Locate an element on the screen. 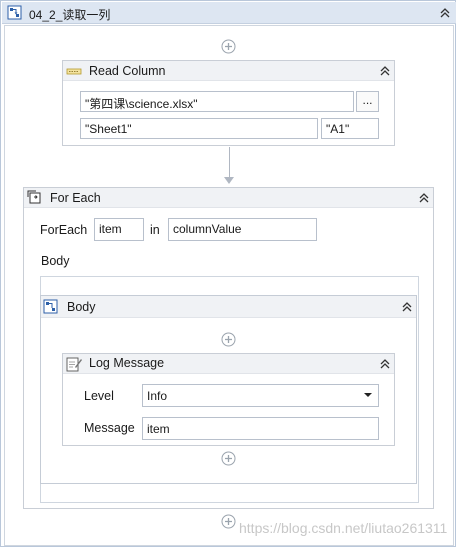  watermark: https://blog.csdn.net/liutao261311 is located at coordinates (343, 528).